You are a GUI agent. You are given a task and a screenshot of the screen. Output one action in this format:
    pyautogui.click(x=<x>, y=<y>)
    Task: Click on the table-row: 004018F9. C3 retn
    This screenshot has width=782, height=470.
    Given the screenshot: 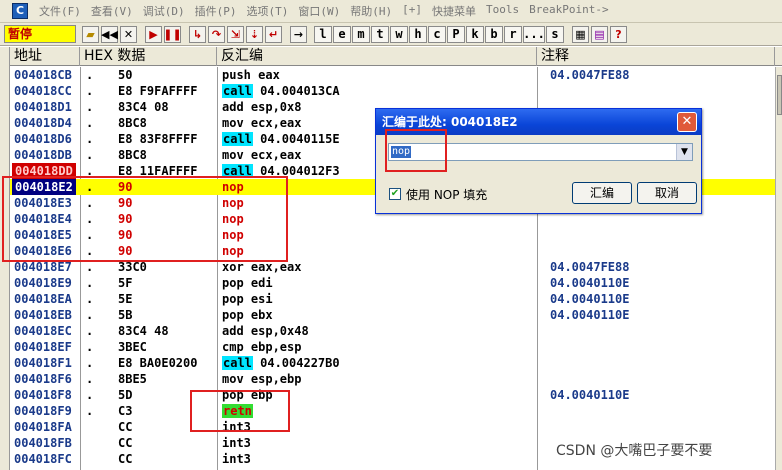 What is the action you would take?
    pyautogui.click(x=392, y=411)
    